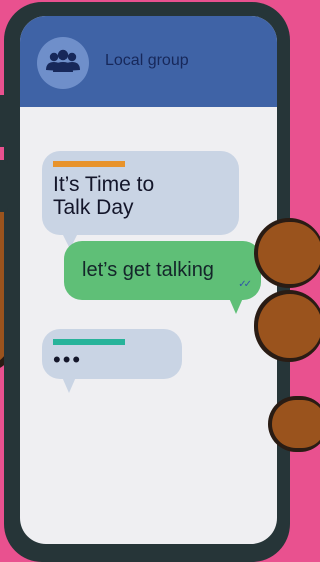 This screenshot has height=562, width=320. I want to click on incoming-message-bubble: It’s Time to Talk Day, so click(140, 200).